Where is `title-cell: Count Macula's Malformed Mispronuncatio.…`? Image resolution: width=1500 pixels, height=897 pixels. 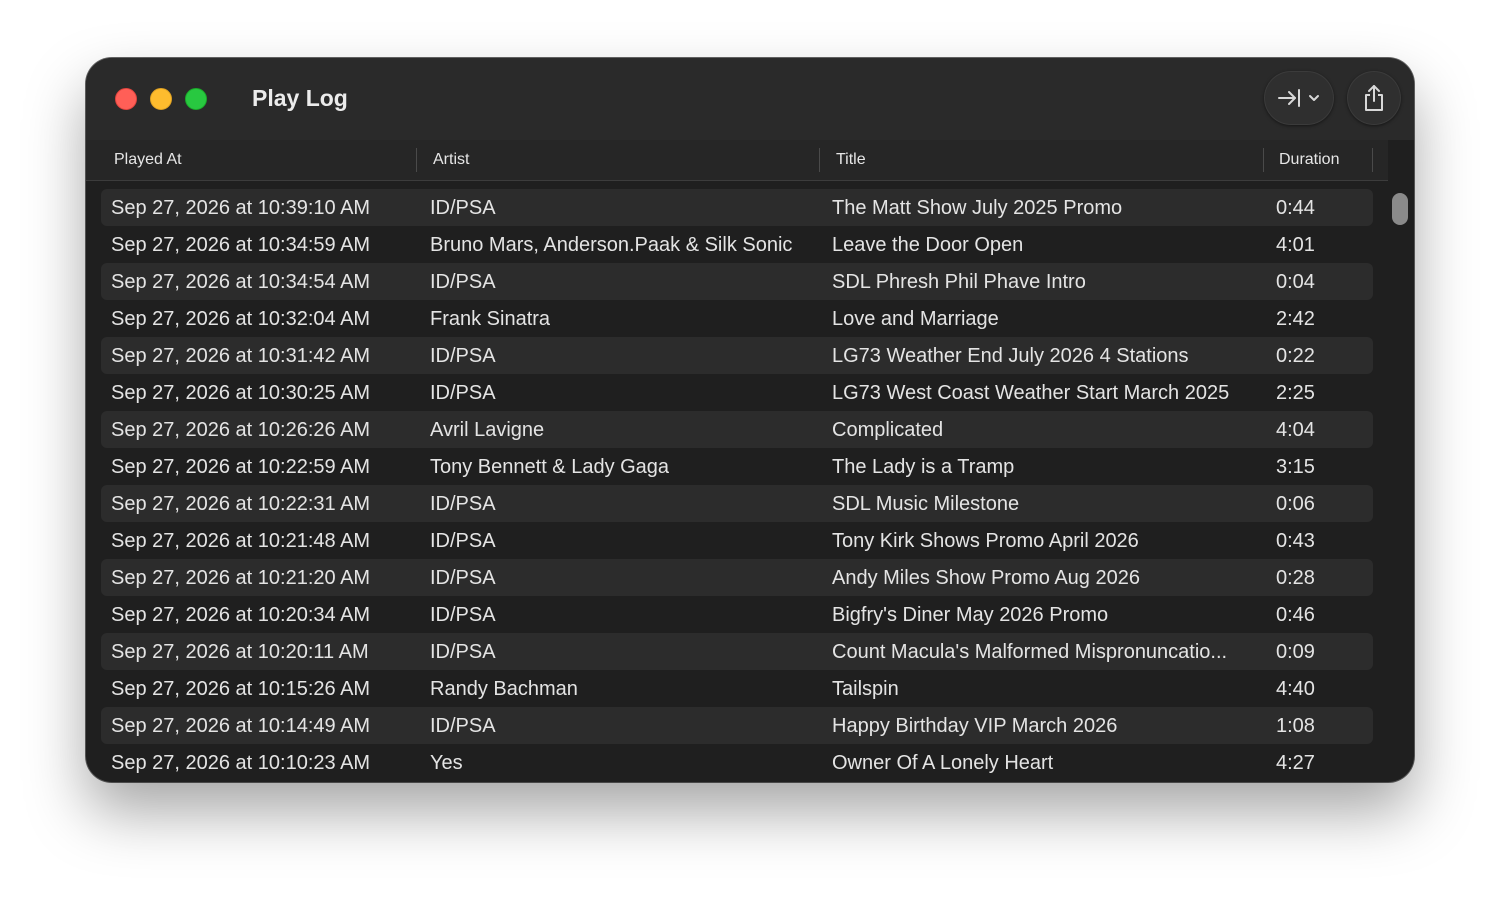 title-cell: Count Macula's Malformed Mispronuncatio.… is located at coordinates (1030, 652).